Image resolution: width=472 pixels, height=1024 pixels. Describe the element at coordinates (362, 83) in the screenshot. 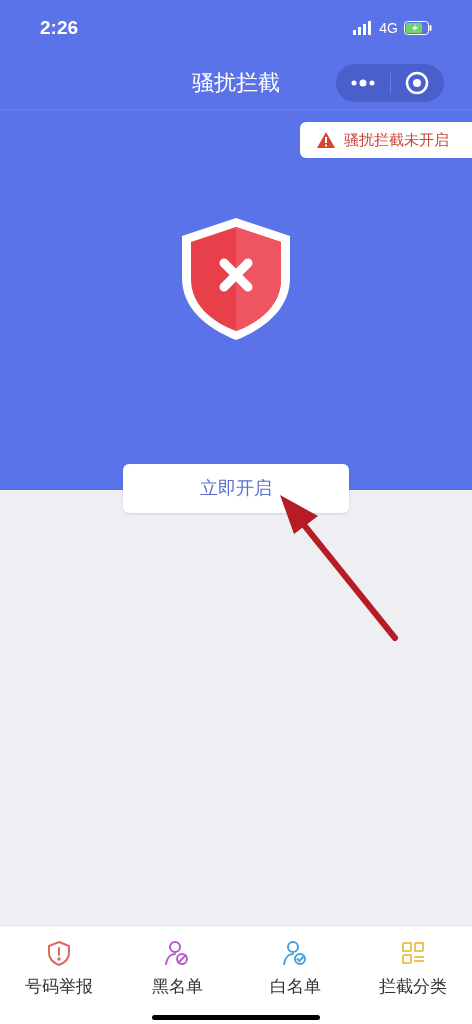

I see `more-icon` at that location.